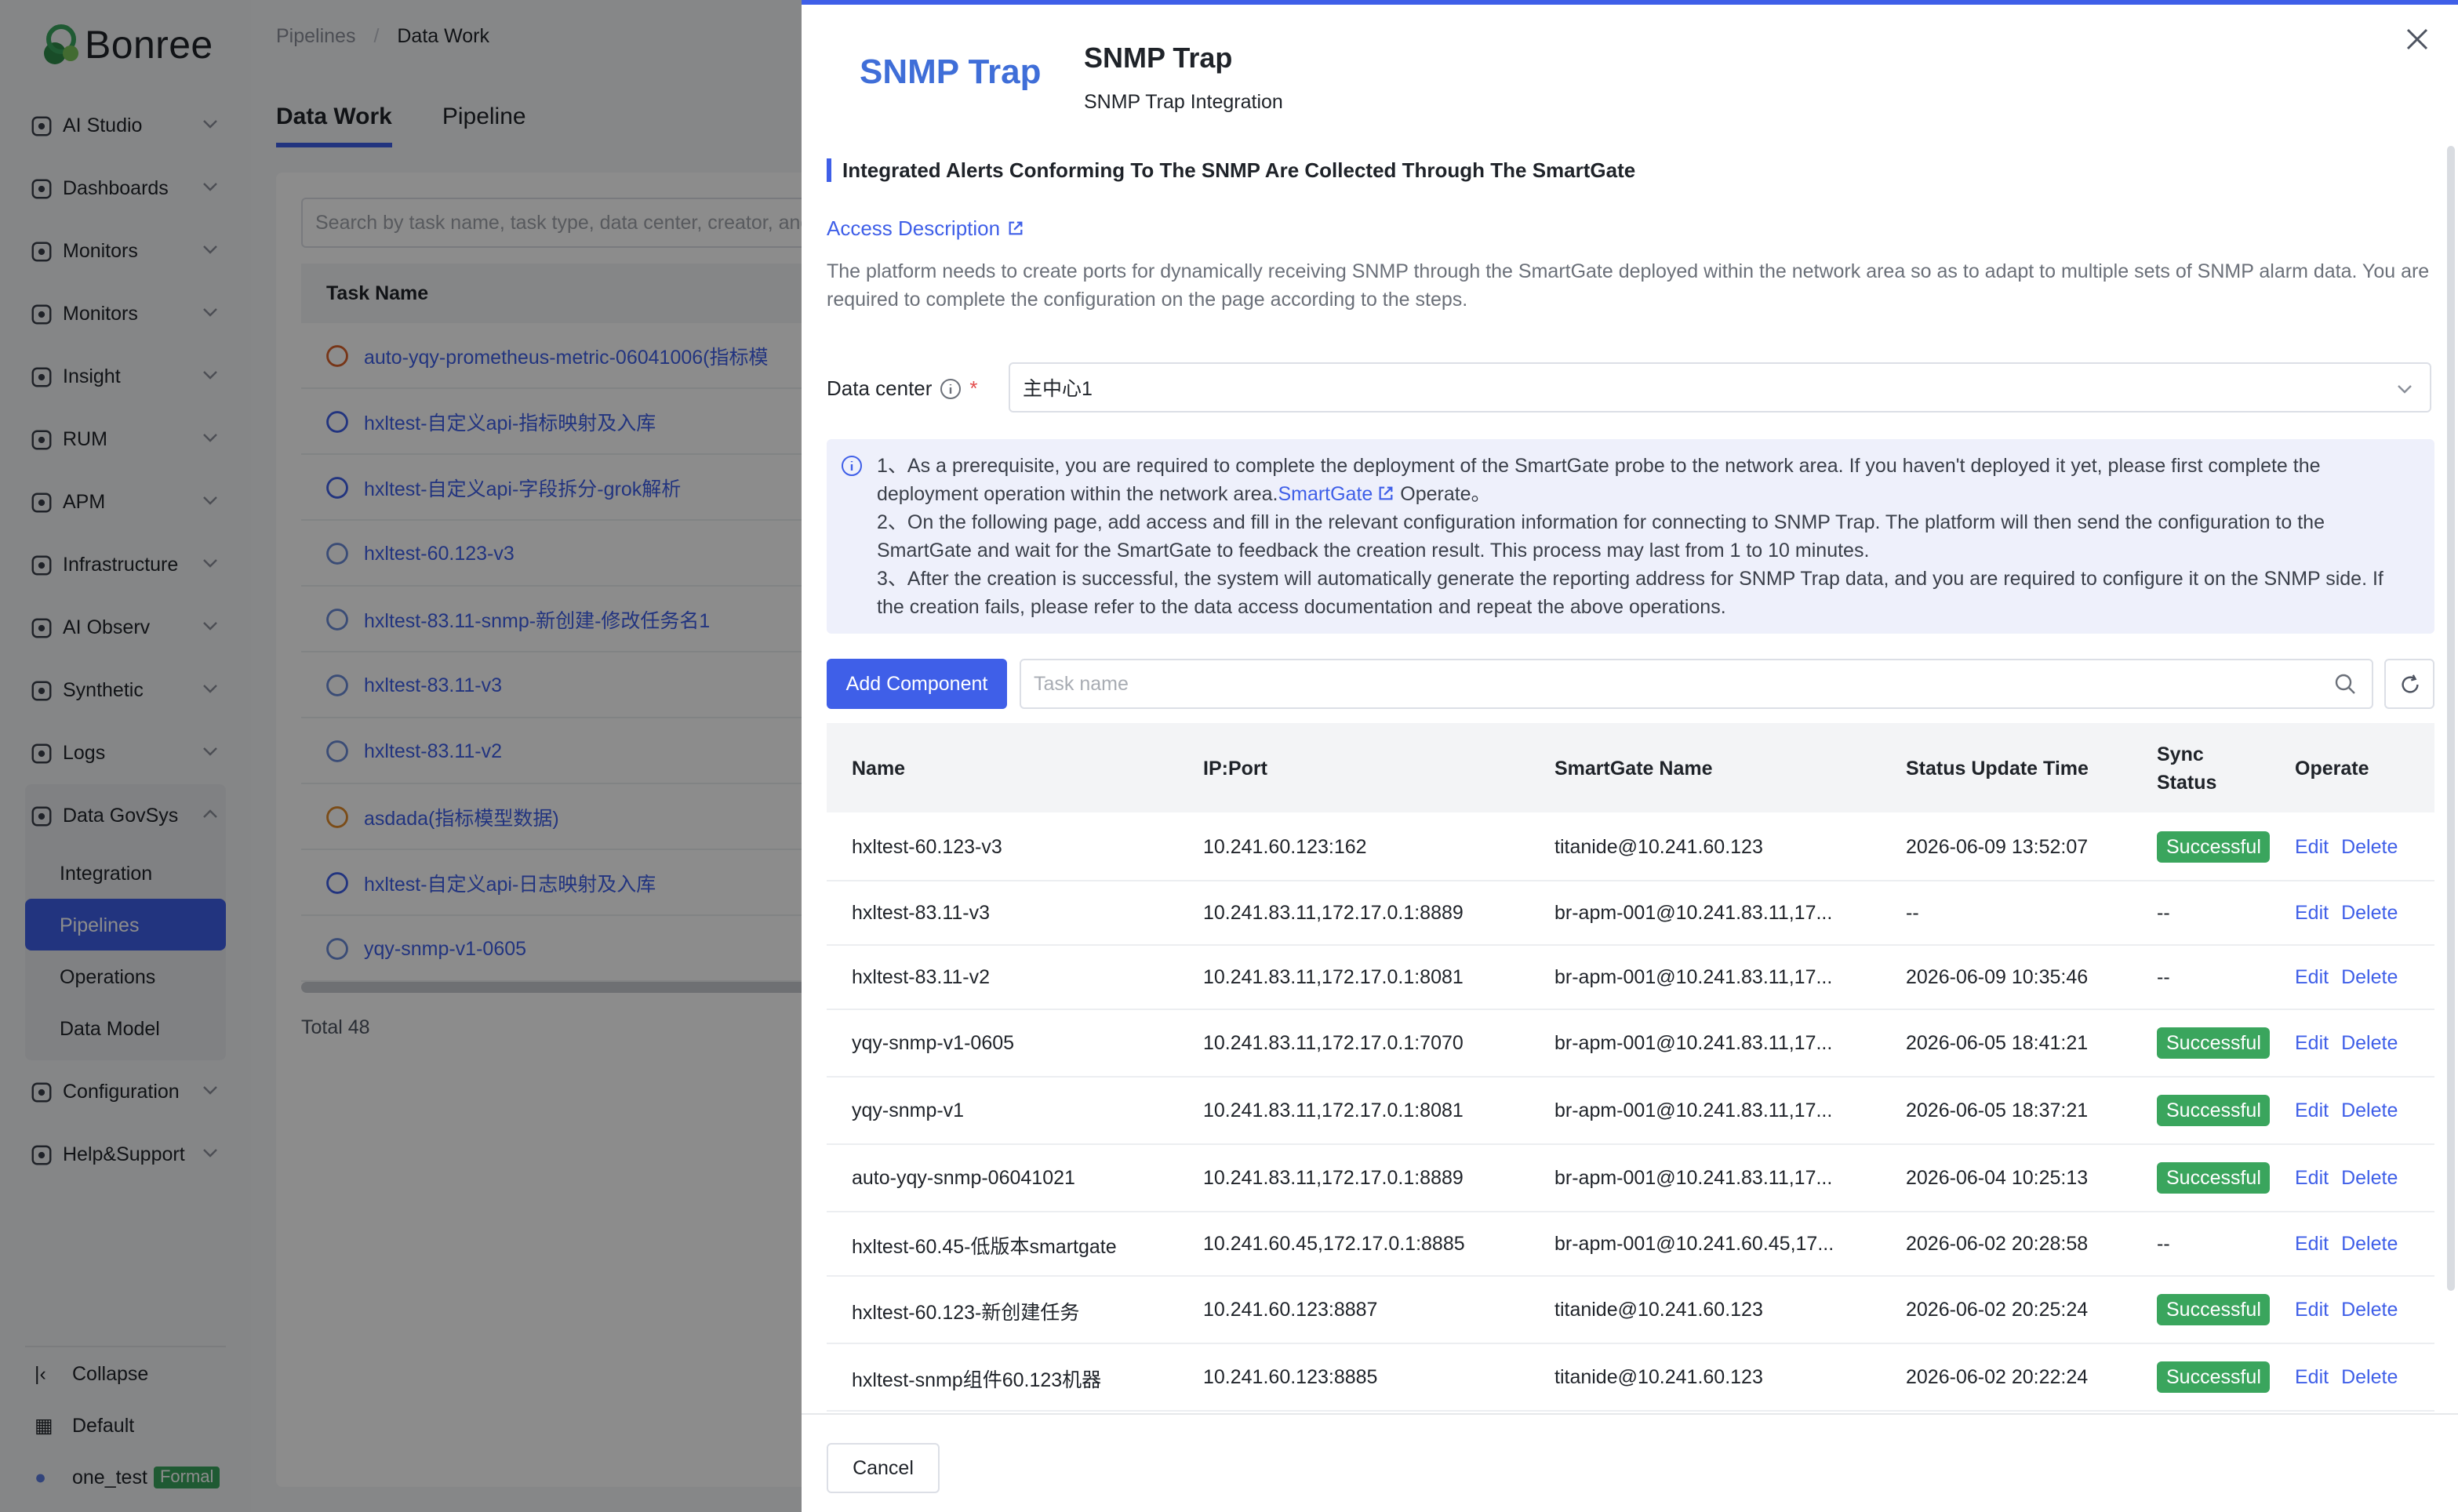 Image resolution: width=2458 pixels, height=1512 pixels. Describe the element at coordinates (1697, 684) in the screenshot. I see `task-name-input: Task name` at that location.